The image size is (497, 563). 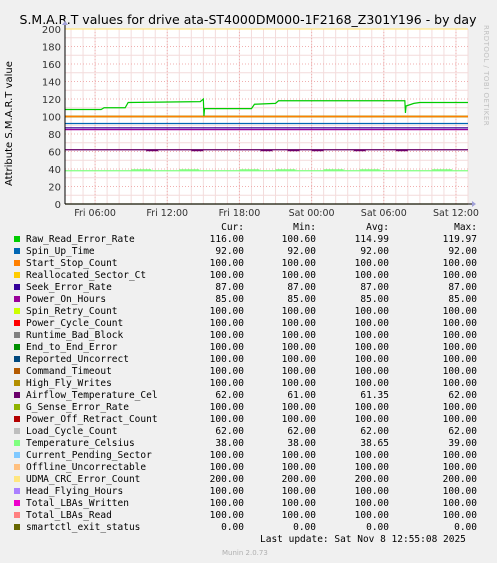 I want to click on legend-max: 0.00, so click(x=465, y=527).